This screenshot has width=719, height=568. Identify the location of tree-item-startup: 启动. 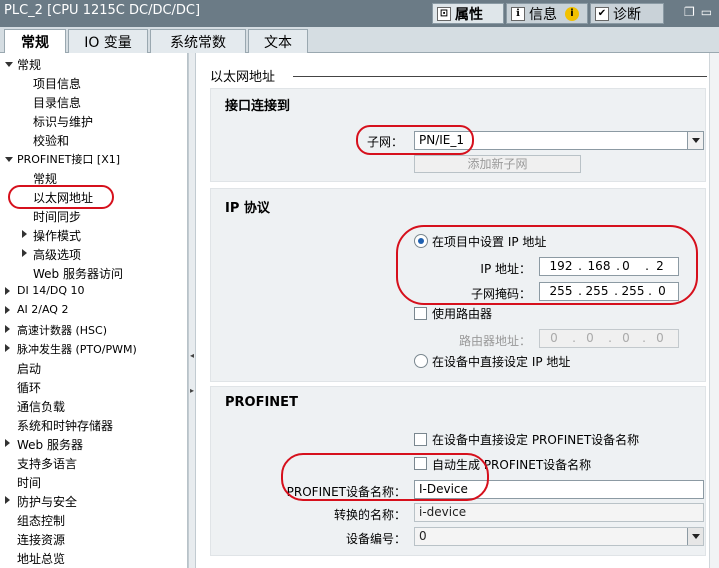
(29, 368).